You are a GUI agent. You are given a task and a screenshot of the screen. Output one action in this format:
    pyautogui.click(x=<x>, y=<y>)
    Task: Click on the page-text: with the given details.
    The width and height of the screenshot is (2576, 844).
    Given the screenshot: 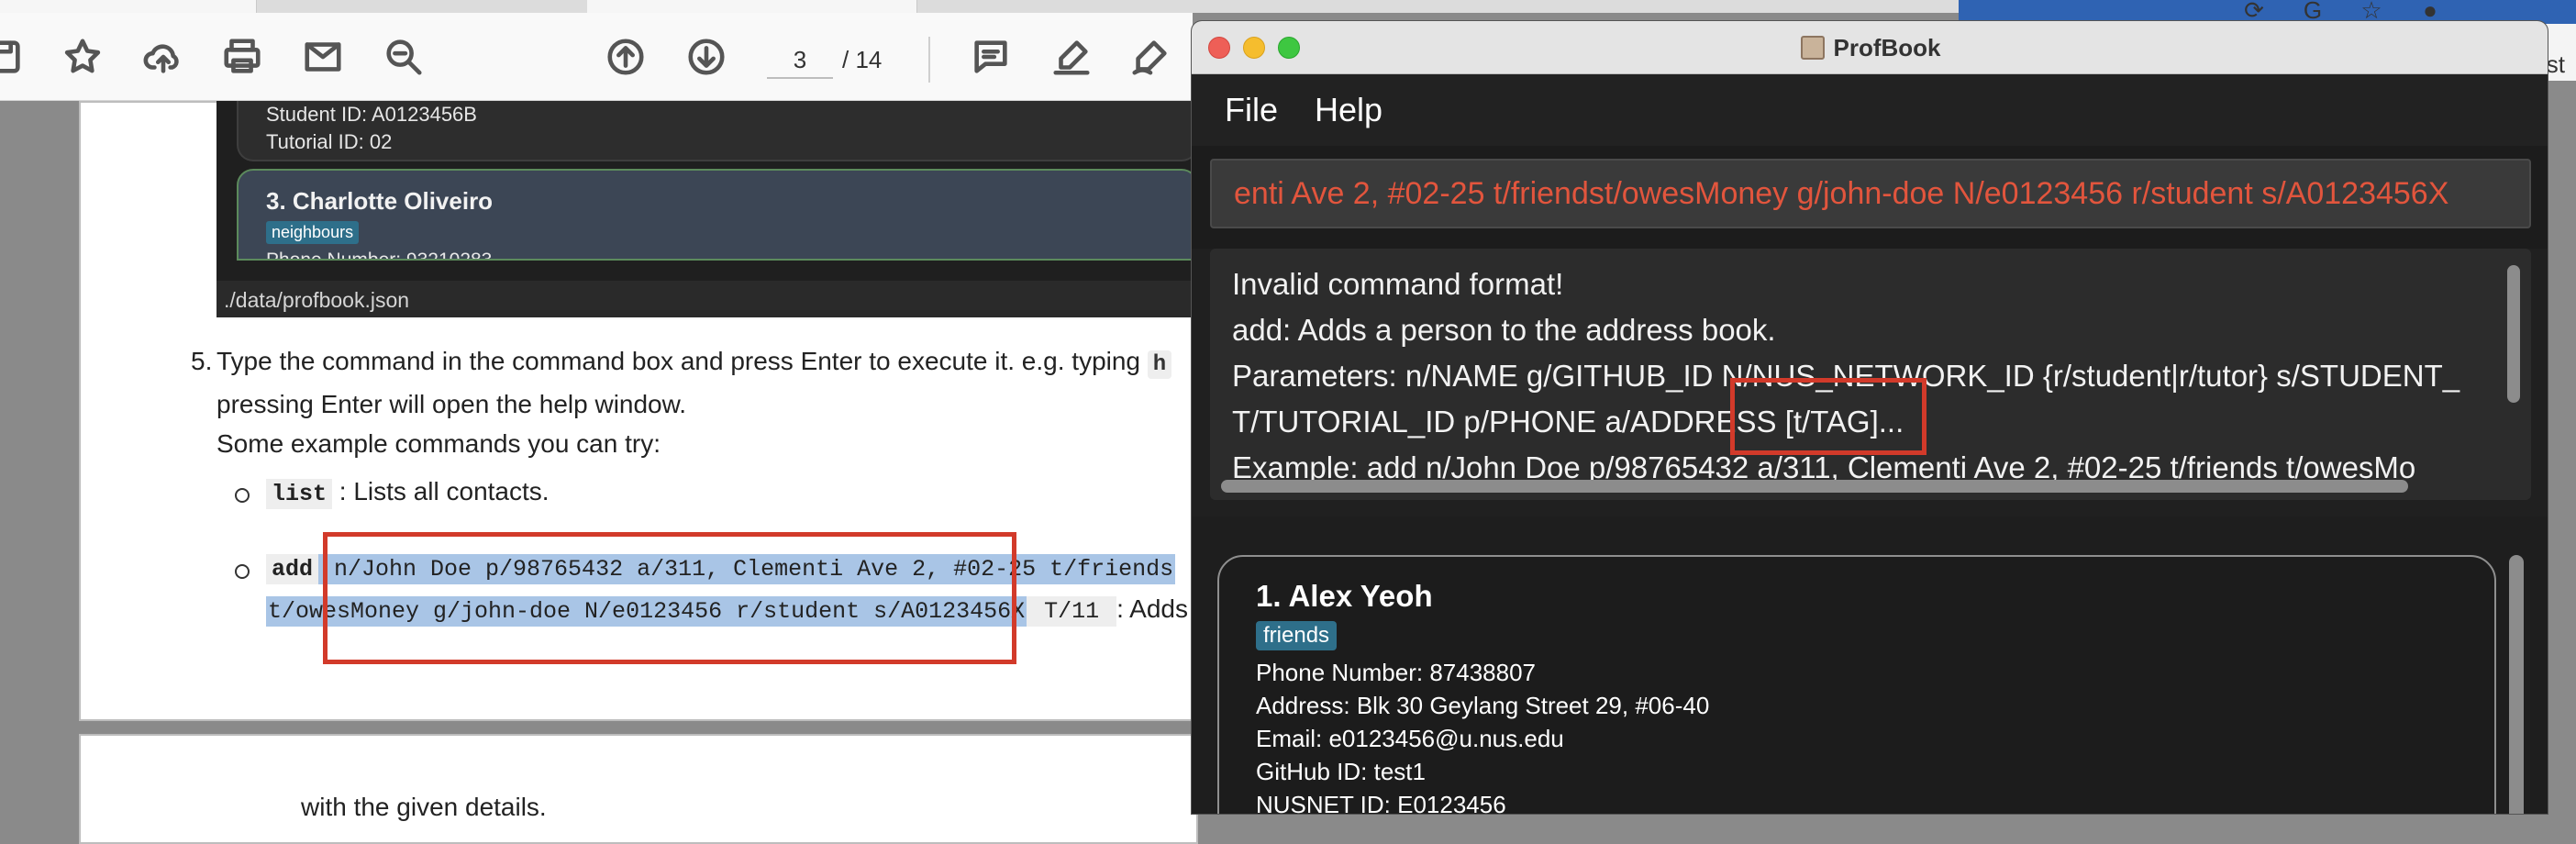 What is the action you would take?
    pyautogui.click(x=424, y=807)
    